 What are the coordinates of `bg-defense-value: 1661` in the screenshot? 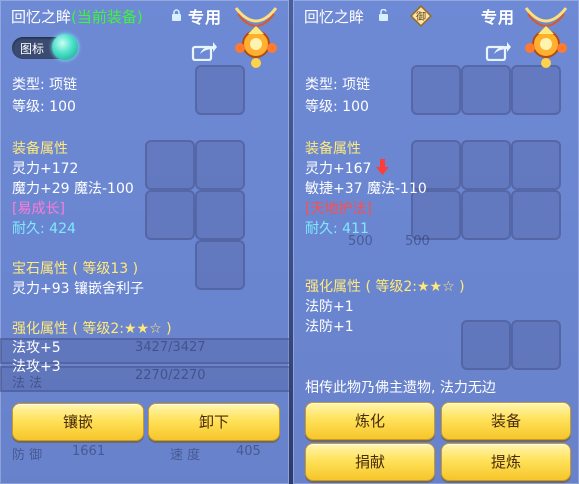 It's located at (89, 451).